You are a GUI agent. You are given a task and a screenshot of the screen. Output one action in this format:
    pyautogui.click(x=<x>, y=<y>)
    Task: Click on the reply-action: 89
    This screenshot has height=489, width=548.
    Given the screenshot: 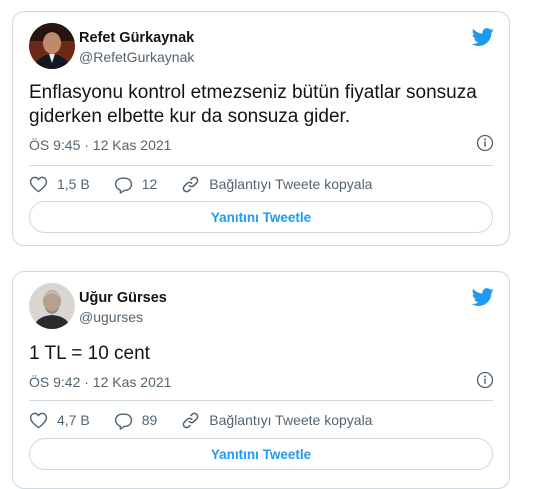 What is the action you would take?
    pyautogui.click(x=136, y=420)
    